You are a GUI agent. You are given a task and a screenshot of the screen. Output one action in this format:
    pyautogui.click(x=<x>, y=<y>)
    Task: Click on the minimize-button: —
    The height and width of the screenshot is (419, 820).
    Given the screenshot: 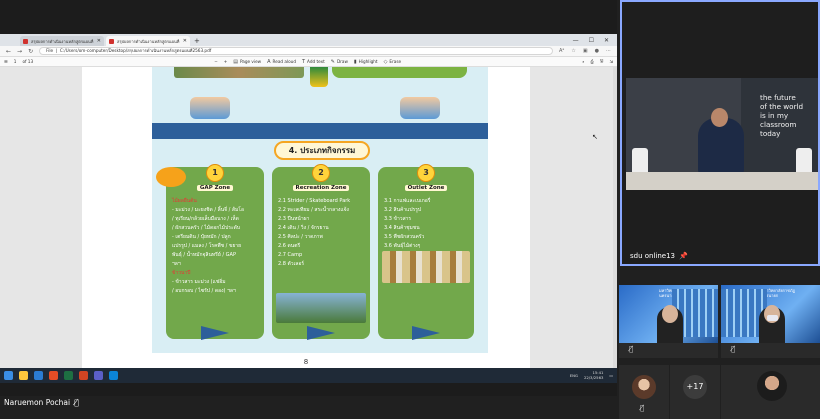 What is the action you would take?
    pyautogui.click(x=576, y=40)
    